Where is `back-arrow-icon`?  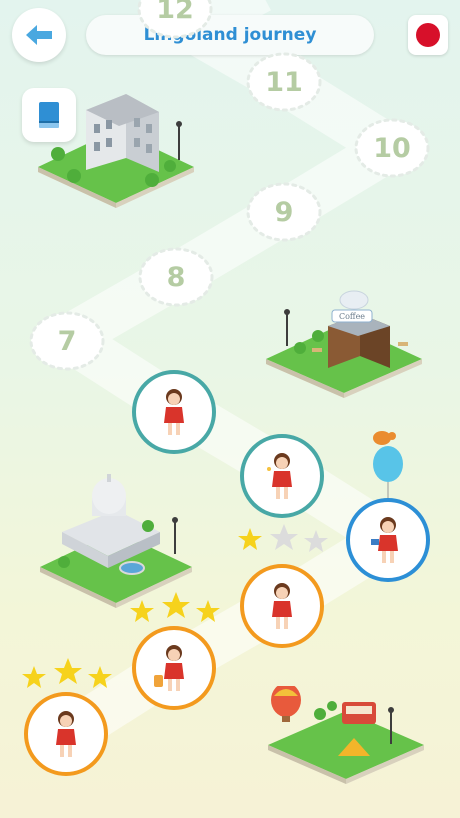 back-arrow-icon is located at coordinates (39, 35).